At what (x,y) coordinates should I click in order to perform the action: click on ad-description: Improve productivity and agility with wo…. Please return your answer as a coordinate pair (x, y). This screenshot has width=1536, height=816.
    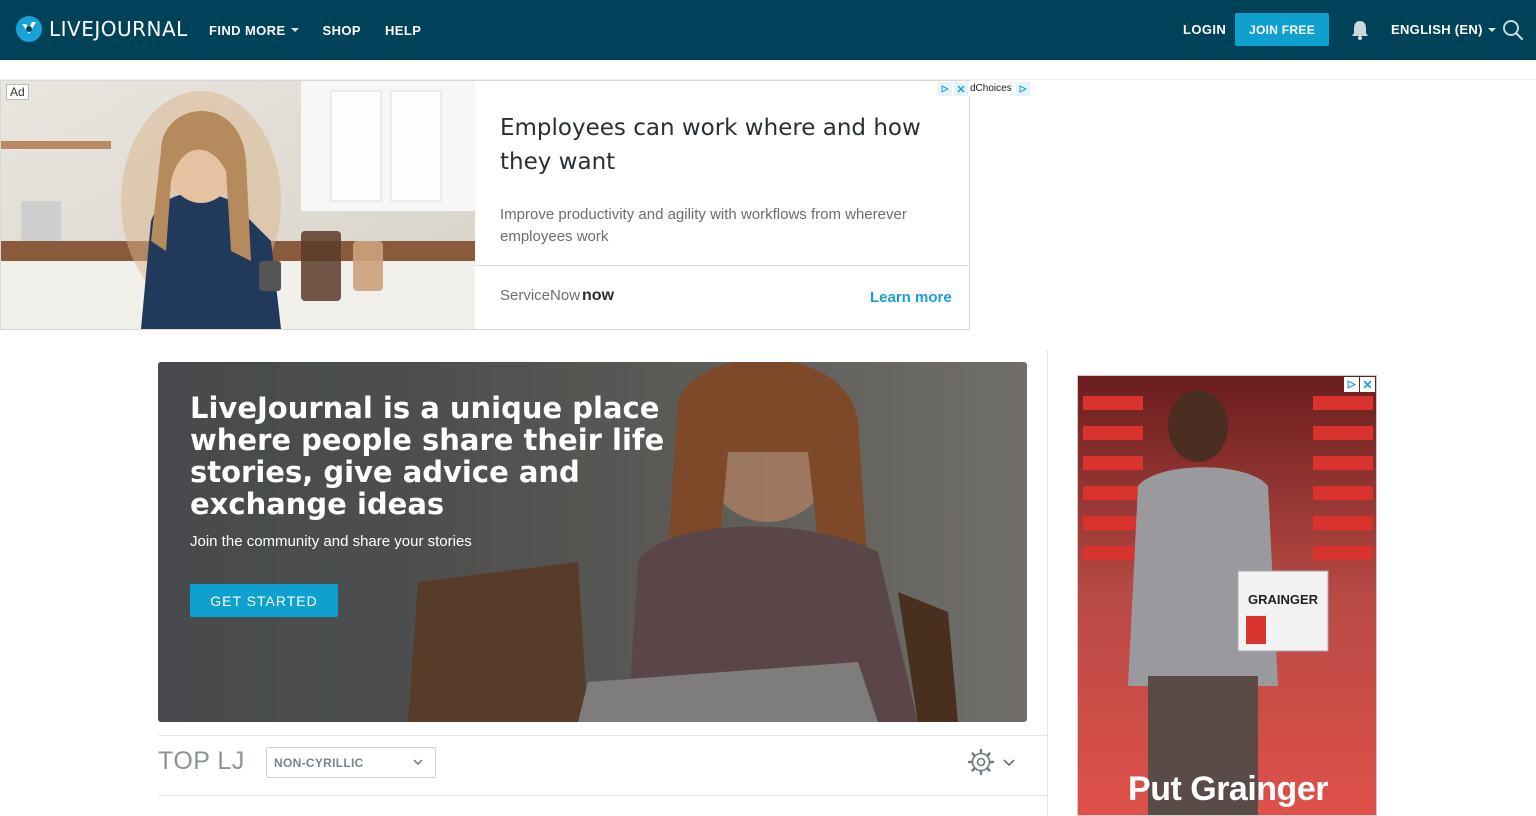
    Looking at the image, I should click on (703, 225).